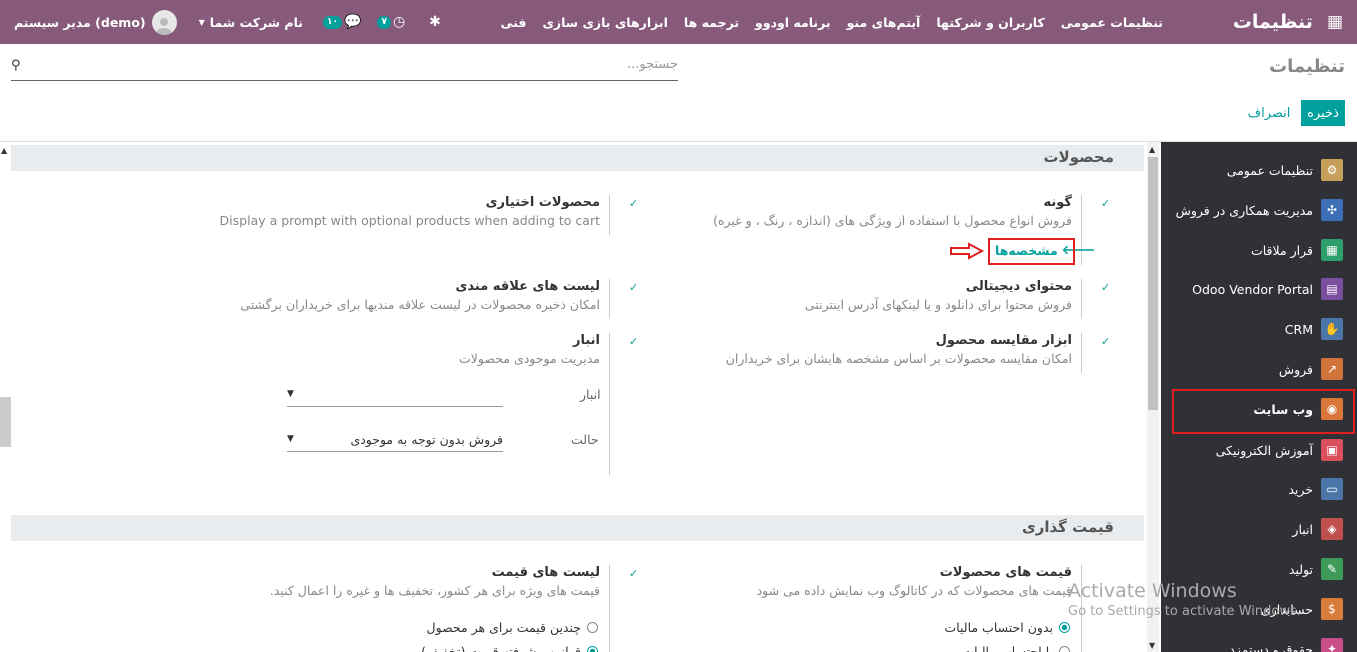  What do you see at coordinates (435, 22) in the screenshot?
I see `debug-bug-icon: ✱` at bounding box center [435, 22].